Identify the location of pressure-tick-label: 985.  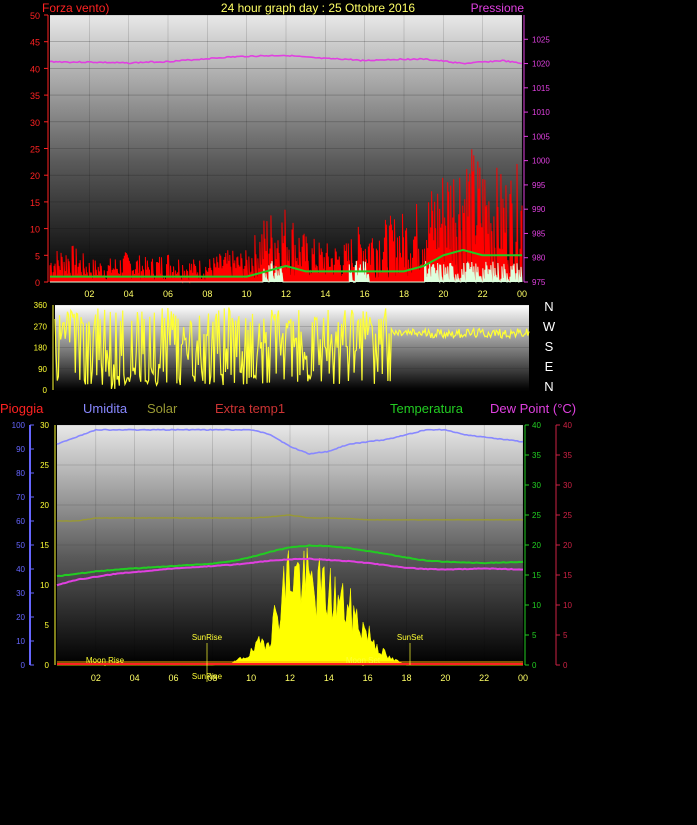
(539, 233).